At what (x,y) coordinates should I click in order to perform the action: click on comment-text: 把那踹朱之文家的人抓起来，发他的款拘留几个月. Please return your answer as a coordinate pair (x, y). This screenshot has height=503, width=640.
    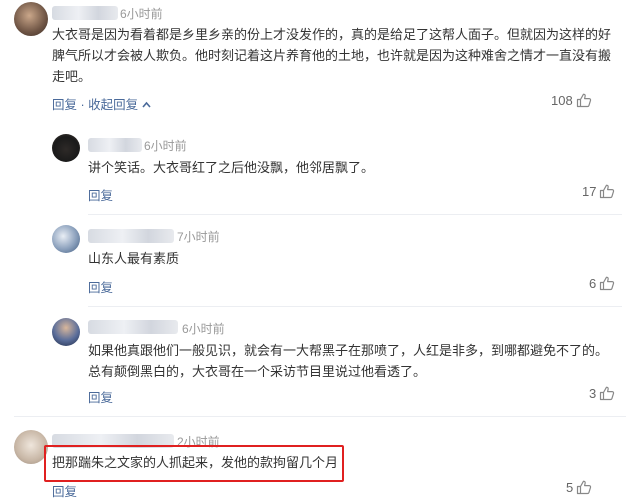
    Looking at the image, I should click on (195, 462).